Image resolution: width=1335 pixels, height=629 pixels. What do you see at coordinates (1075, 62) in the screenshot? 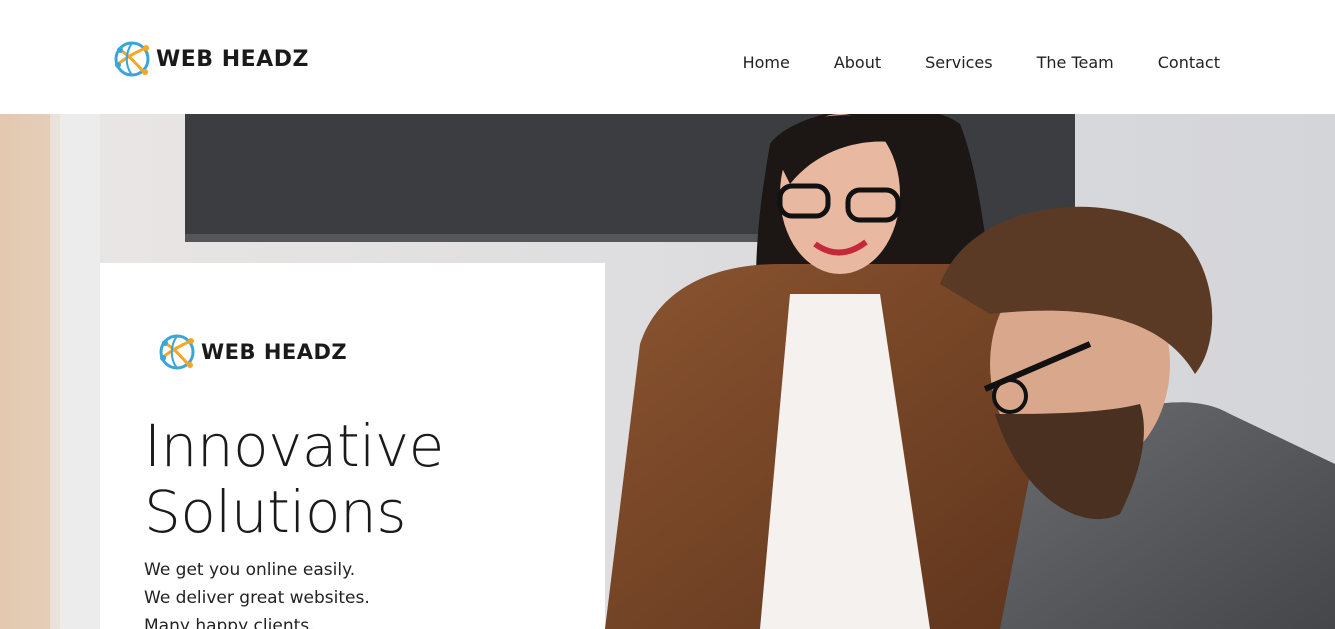
I see `nav-the-team: The Team` at bounding box center [1075, 62].